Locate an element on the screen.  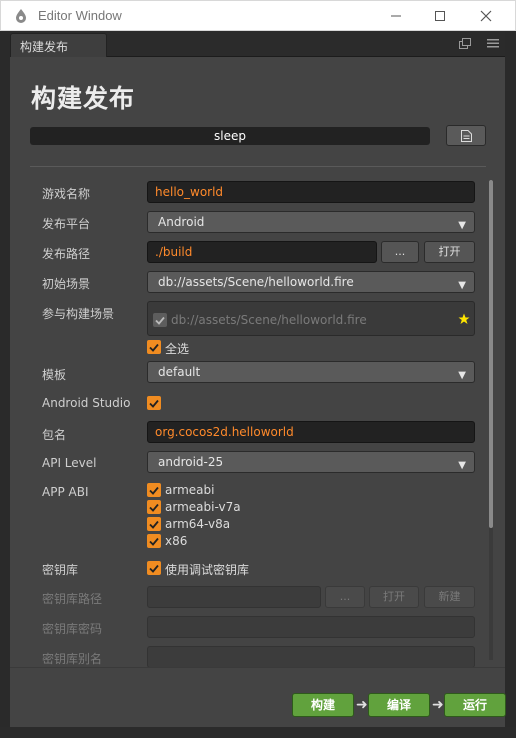
window-titlebar: Editor Window is located at coordinates (258, 15).